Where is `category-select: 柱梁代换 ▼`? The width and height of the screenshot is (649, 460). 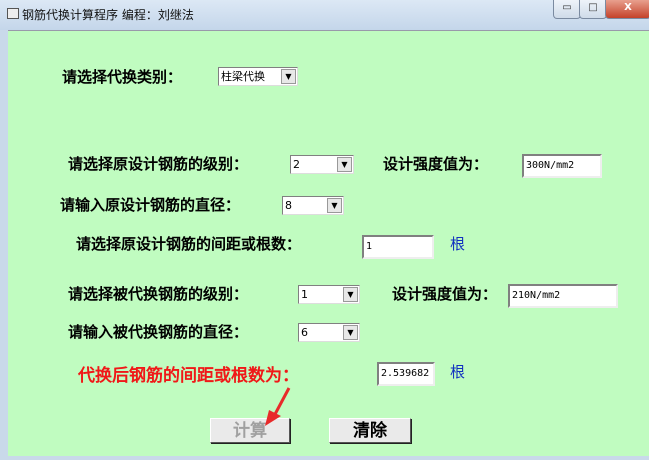
category-select: 柱梁代换 ▼ is located at coordinates (258, 76).